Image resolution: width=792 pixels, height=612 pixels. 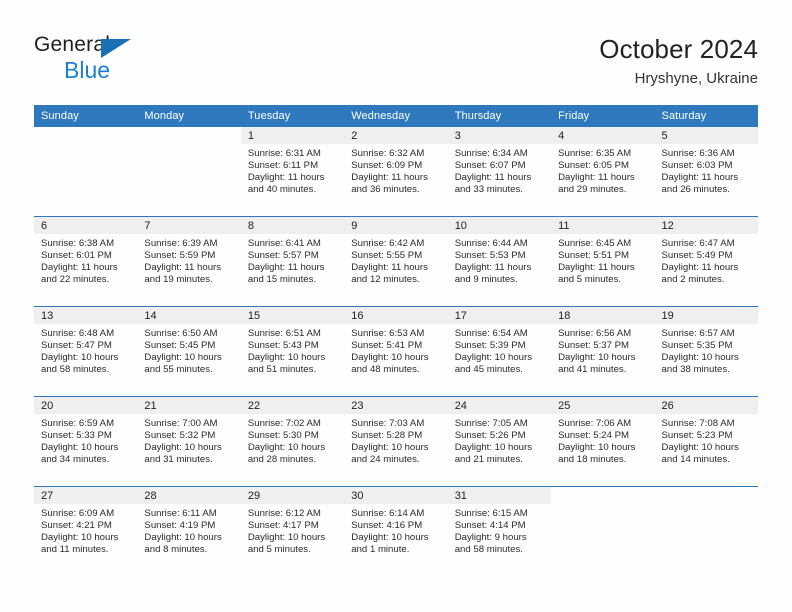 What do you see at coordinates (387, 256) in the screenshot?
I see `detail-sunset: Sunset: 5:55 PM` at bounding box center [387, 256].